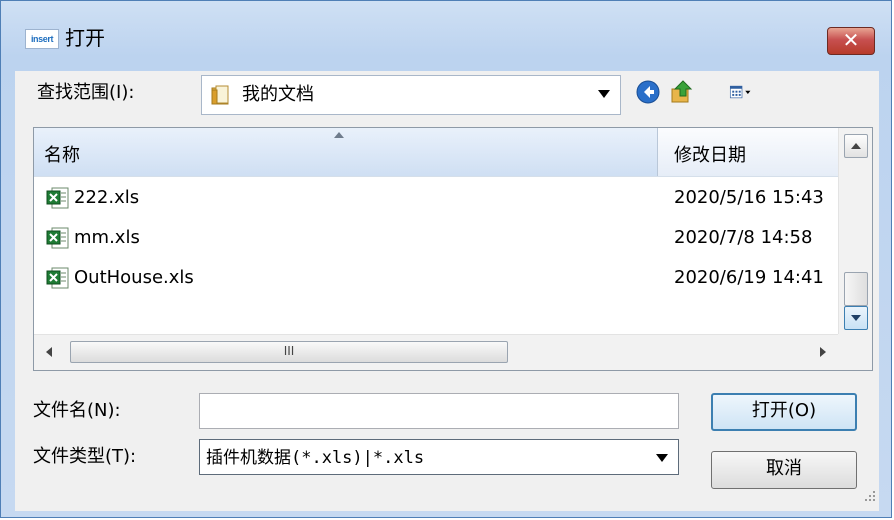  What do you see at coordinates (439, 457) in the screenshot?
I see `filetype-dropdown: 插件机数据(*.xls)|*.xls` at bounding box center [439, 457].